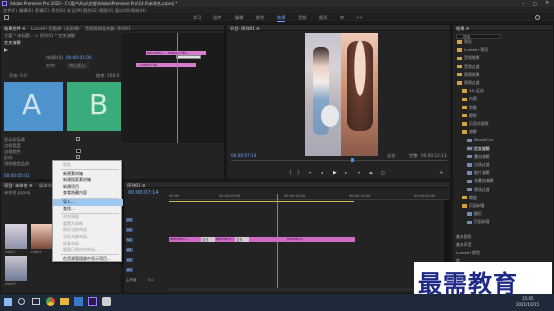  Describe the element at coordinates (64, 301) in the screenshot. I see `folder-icon` at that location.